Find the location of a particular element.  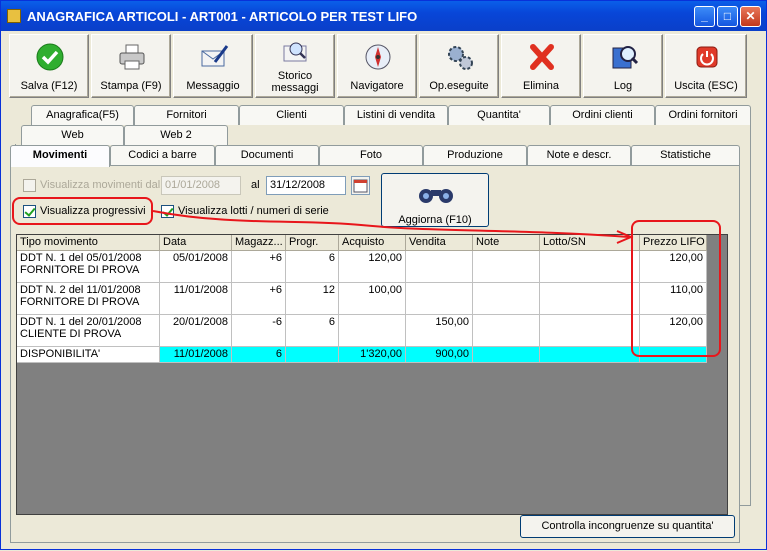

col-data: Data is located at coordinates (196, 243).